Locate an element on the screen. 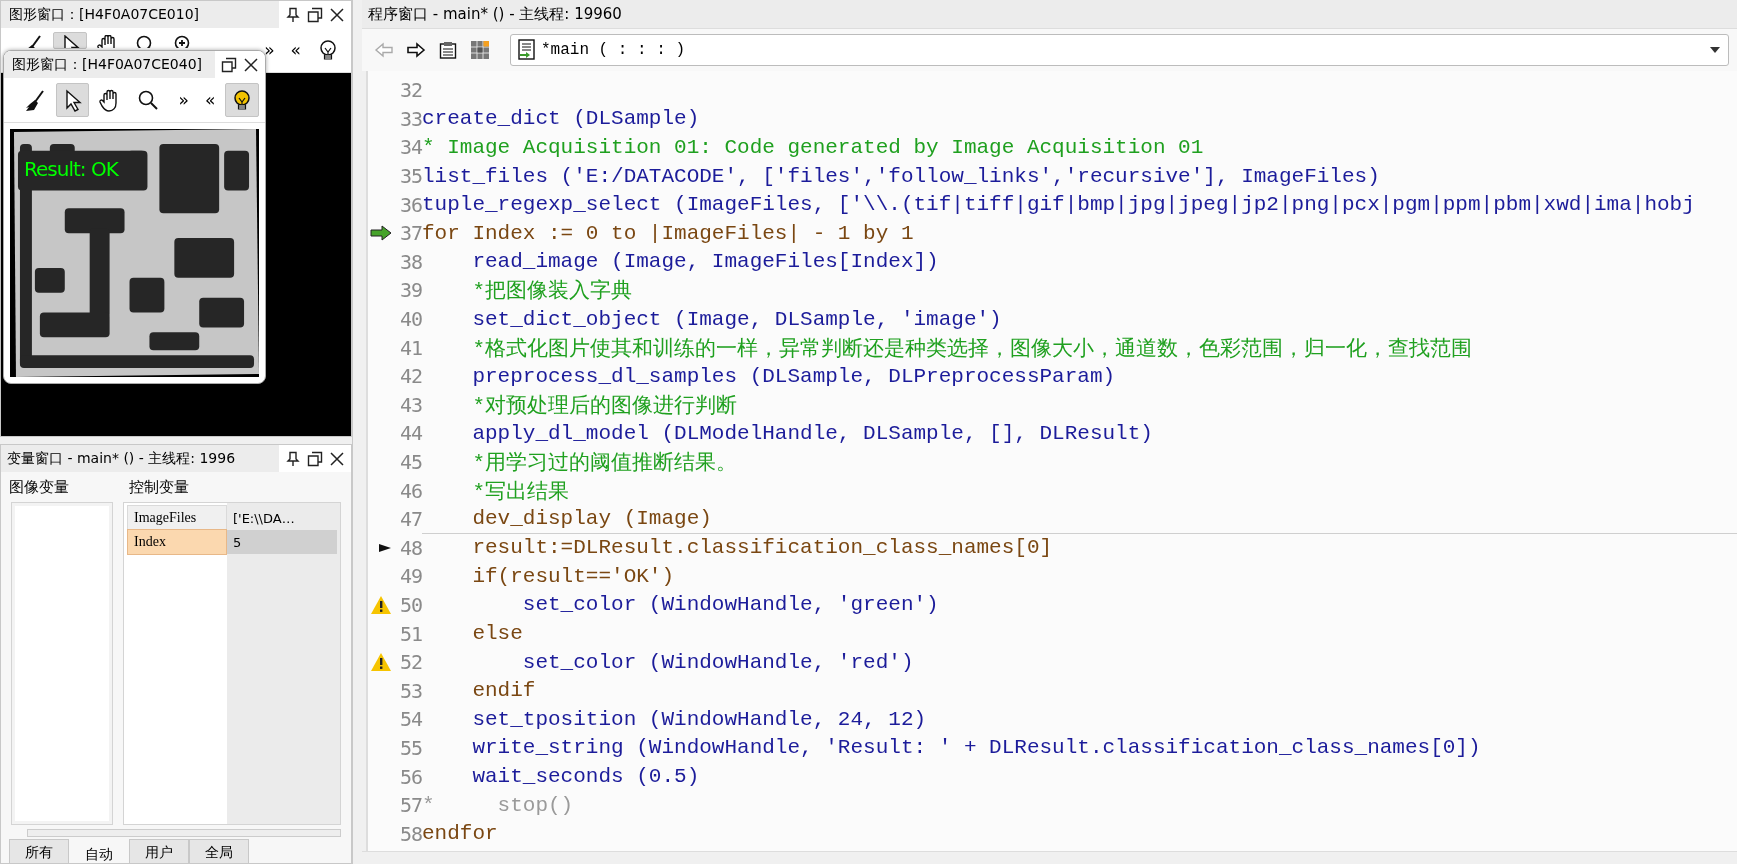  section-label: 图像变量 is located at coordinates (39, 487).